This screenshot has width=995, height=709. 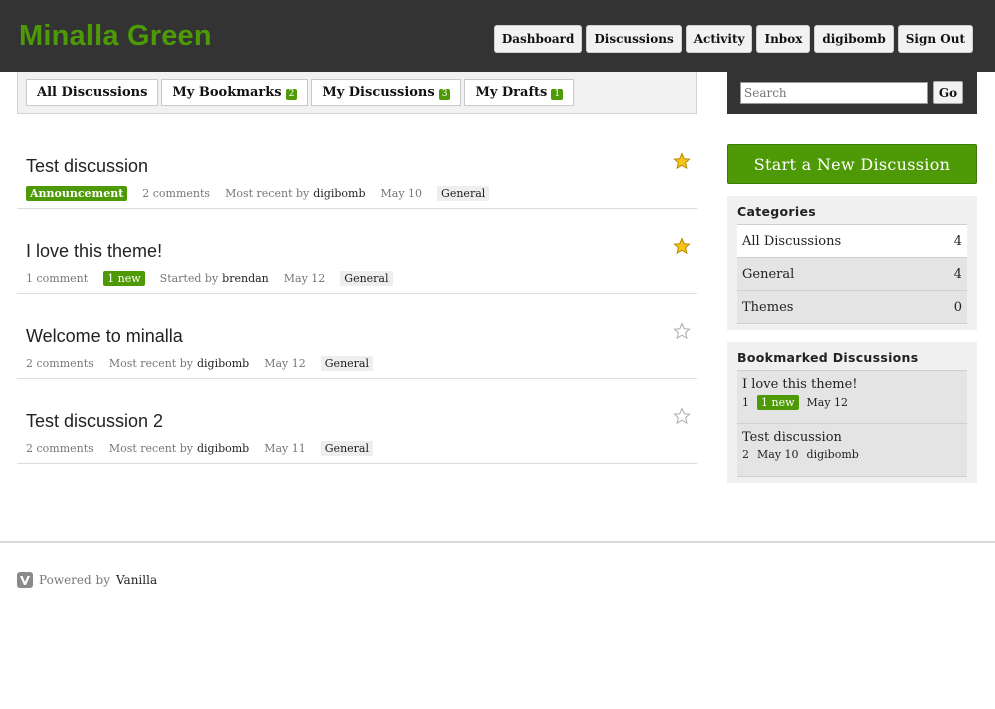 What do you see at coordinates (511, 92) in the screenshot?
I see `tab-label: My Drafts` at bounding box center [511, 92].